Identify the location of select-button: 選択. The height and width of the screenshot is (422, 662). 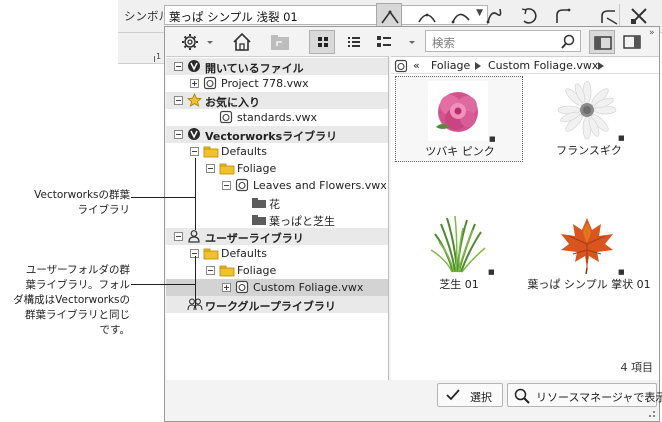
(470, 395).